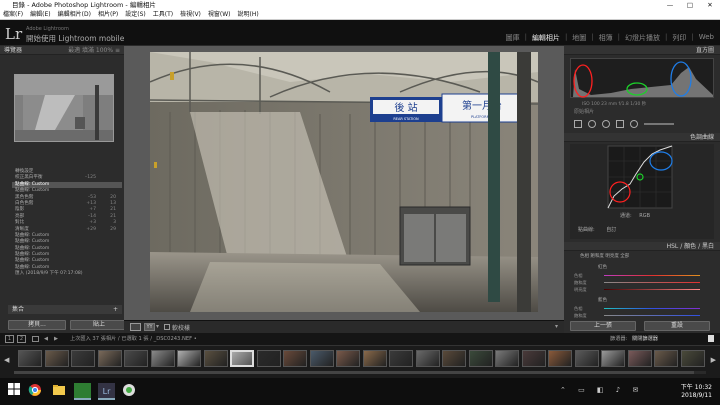 Image resolution: width=720 pixels, height=405 pixels. What do you see at coordinates (706, 246) in the screenshot?
I see `tab-bw: / 黑白` at bounding box center [706, 246].